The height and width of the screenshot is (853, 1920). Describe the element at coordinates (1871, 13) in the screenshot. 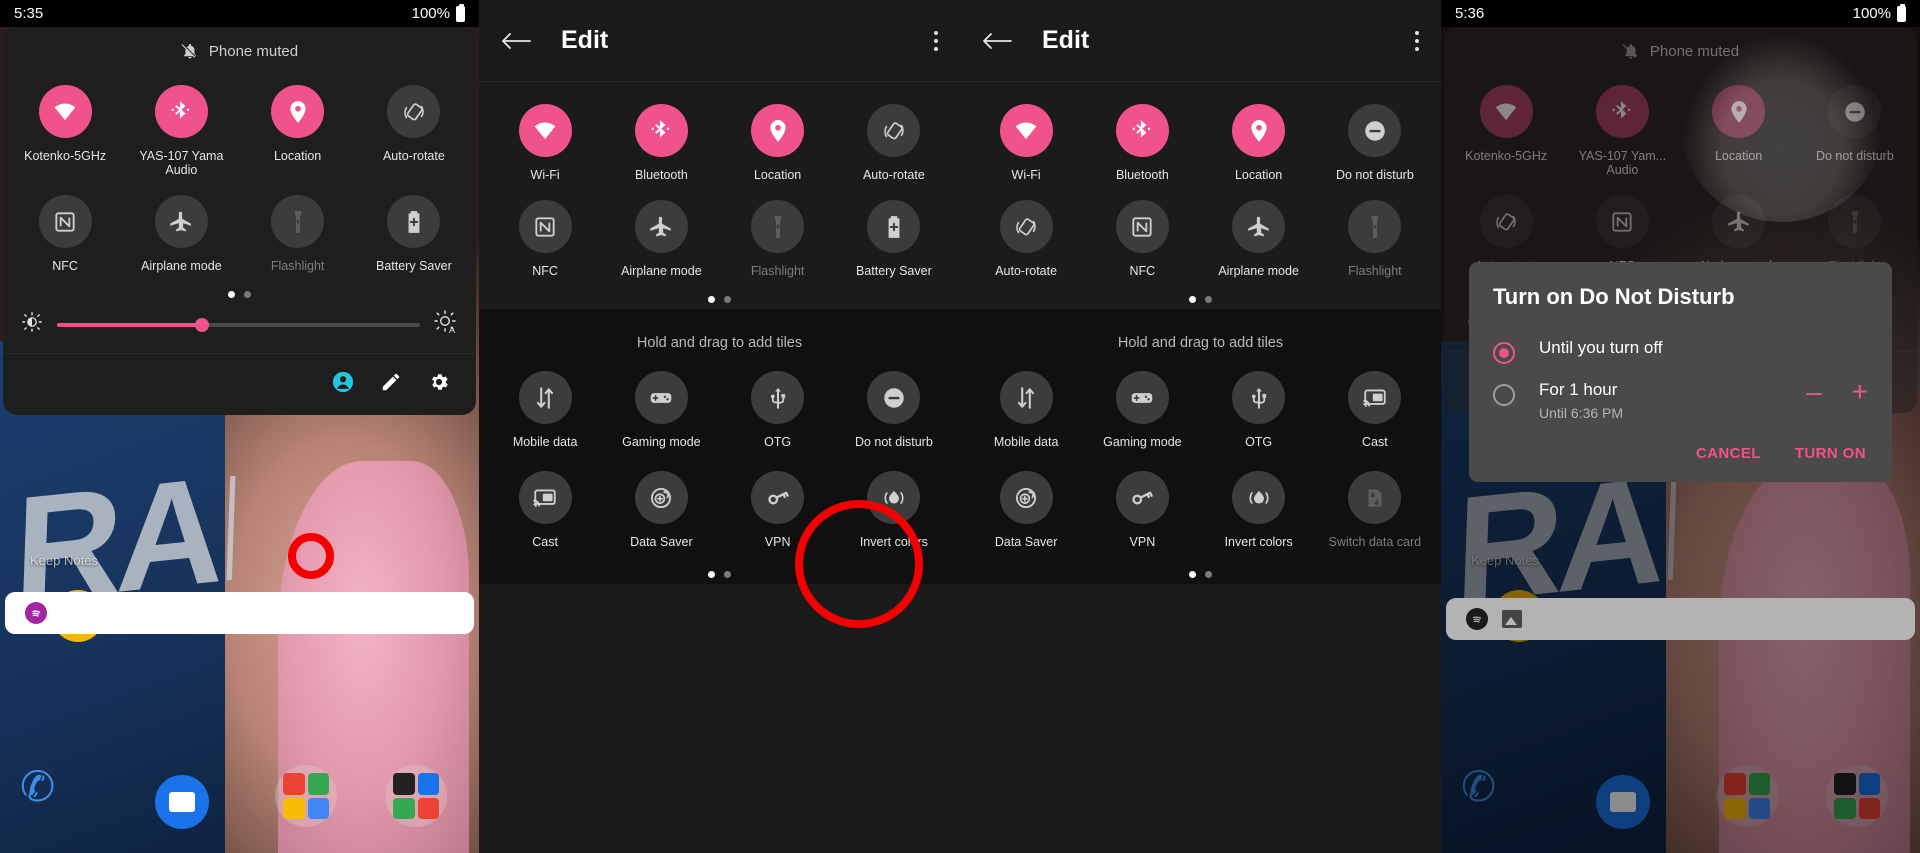

I see `status-battery-percent: 100%` at that location.